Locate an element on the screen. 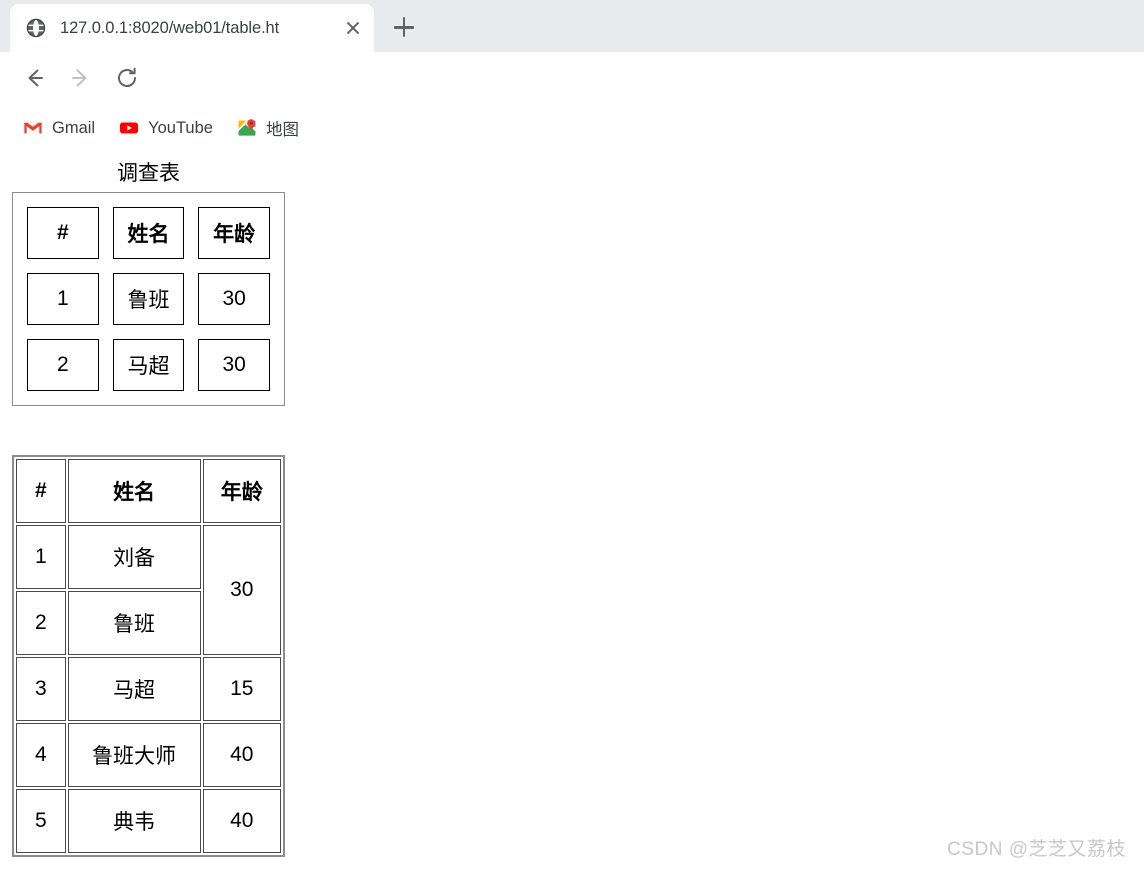 This screenshot has height=877, width=1144. bookmarks-bar: Gmail YouTube 地图 is located at coordinates (572, 128).